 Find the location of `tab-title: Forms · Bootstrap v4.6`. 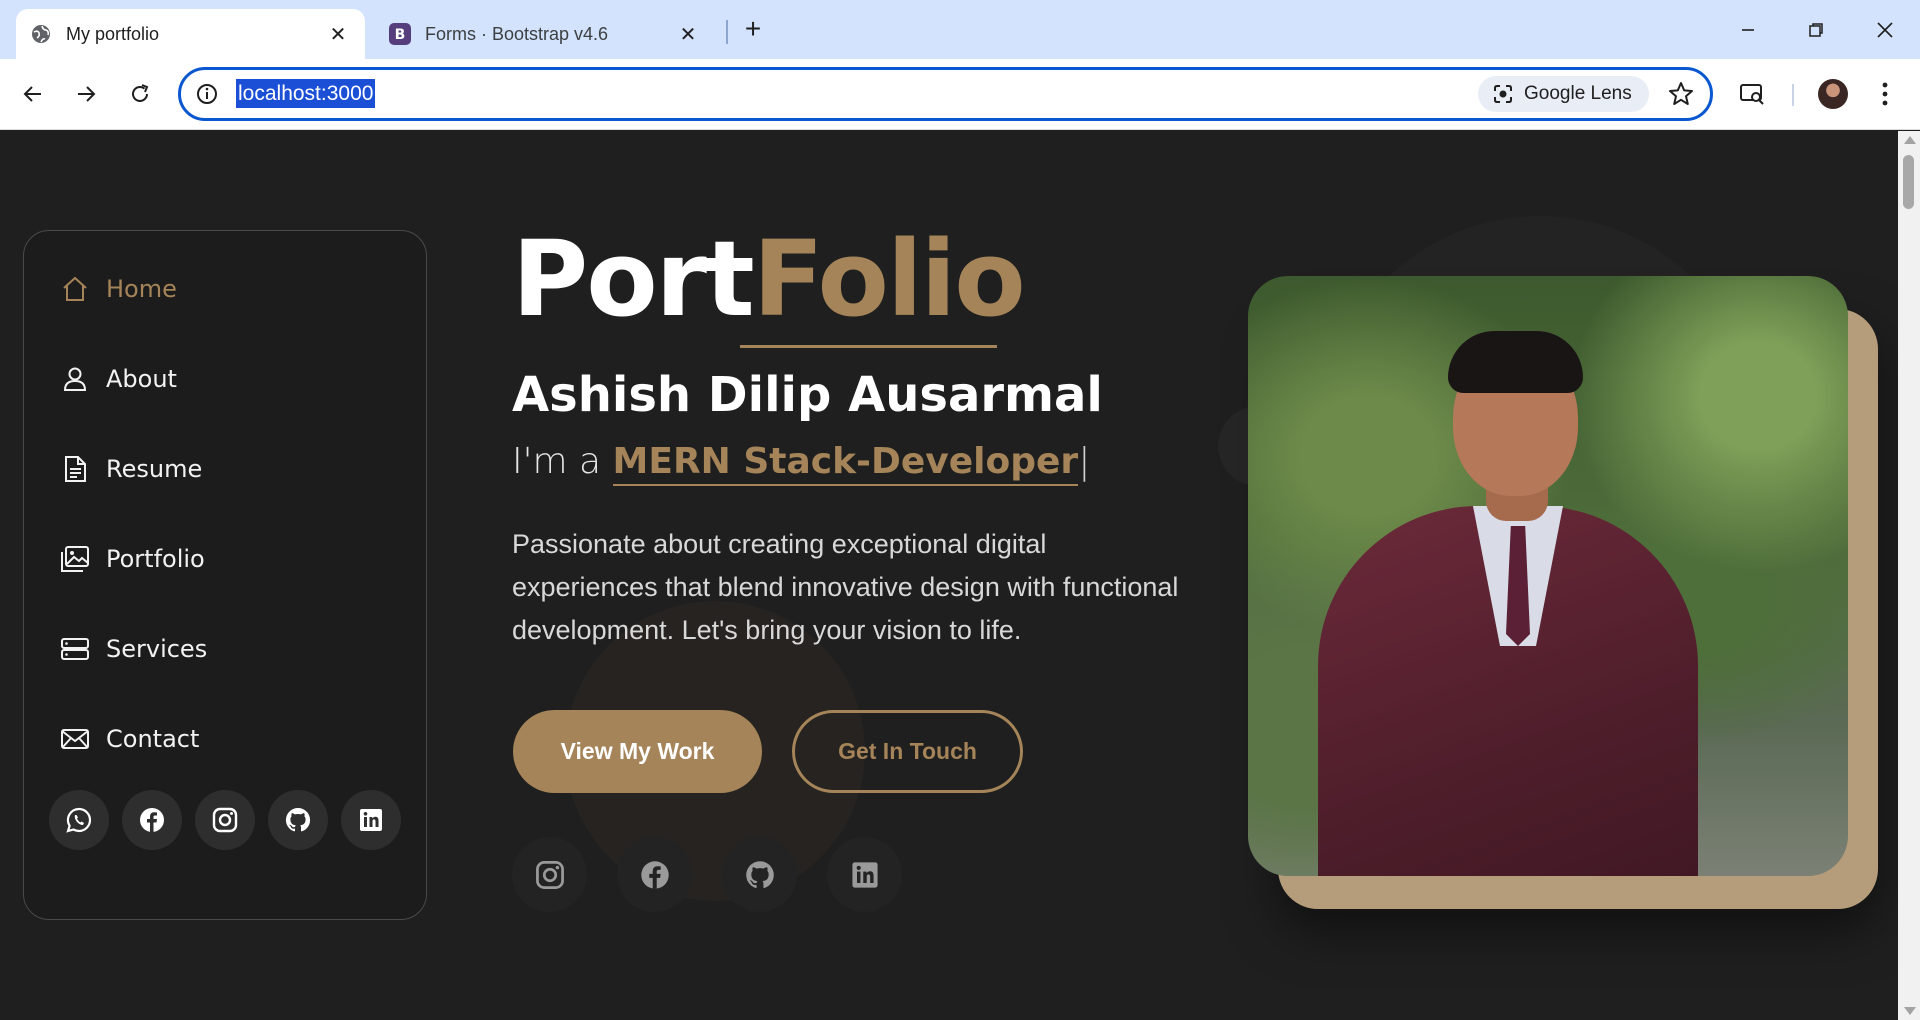

tab-title: Forms · Bootstrap v4.6 is located at coordinates (517, 33).